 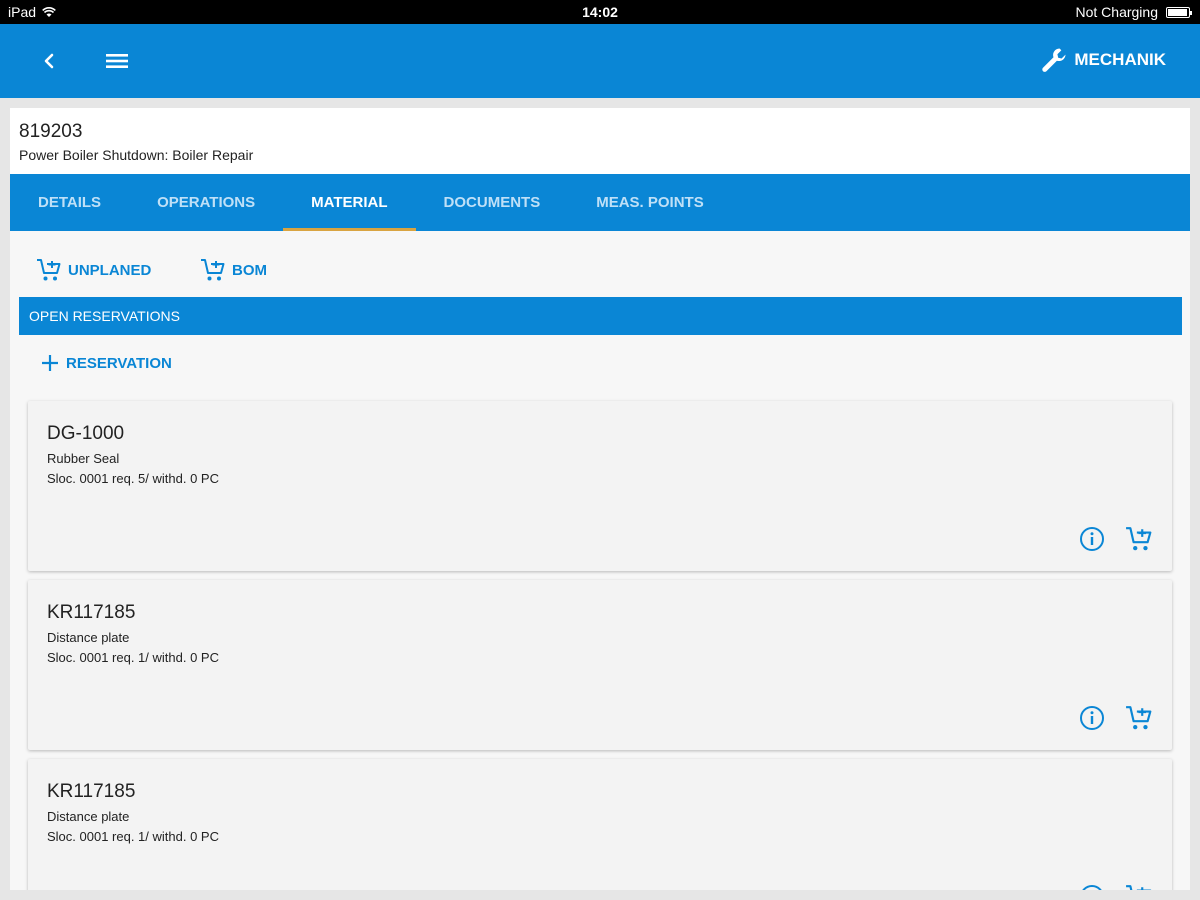 I want to click on material-quantity: Sloc. 0001 req. 5/ withd. 0 PC, so click(x=133, y=478).